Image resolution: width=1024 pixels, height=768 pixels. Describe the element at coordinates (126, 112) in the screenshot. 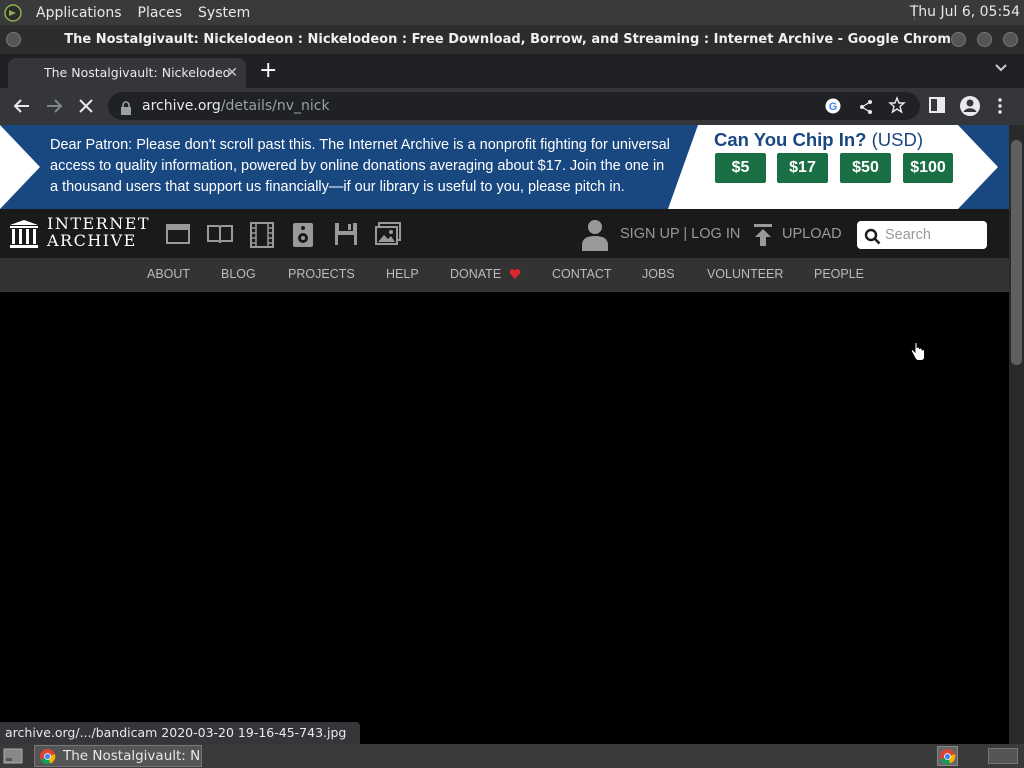

I see `lock-icon` at that location.